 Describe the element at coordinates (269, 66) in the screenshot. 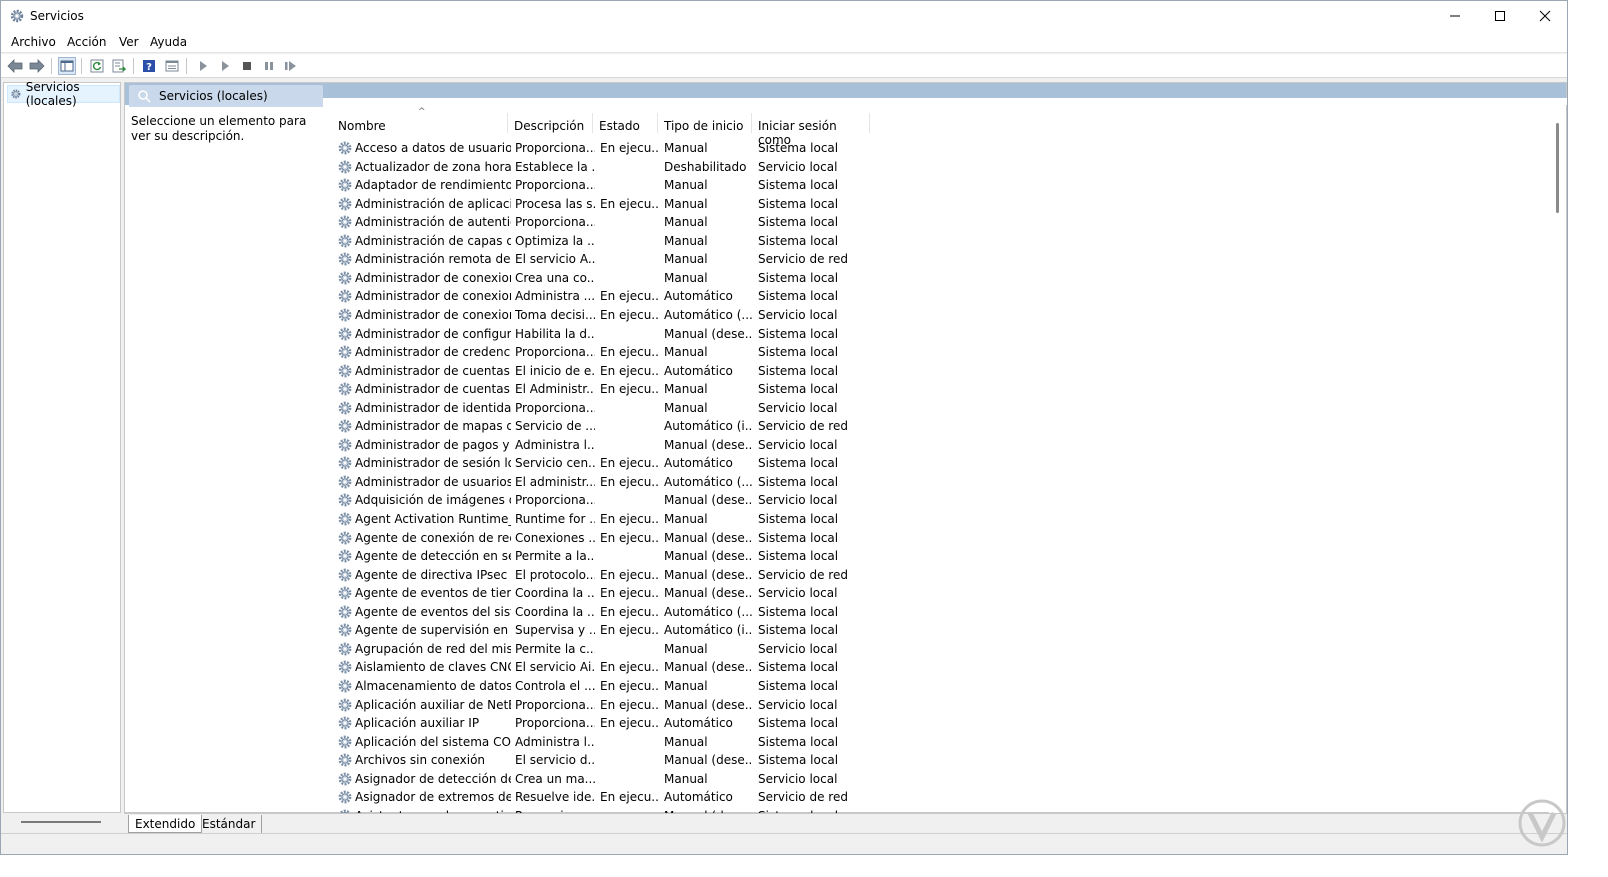

I see `pause-service-button` at that location.